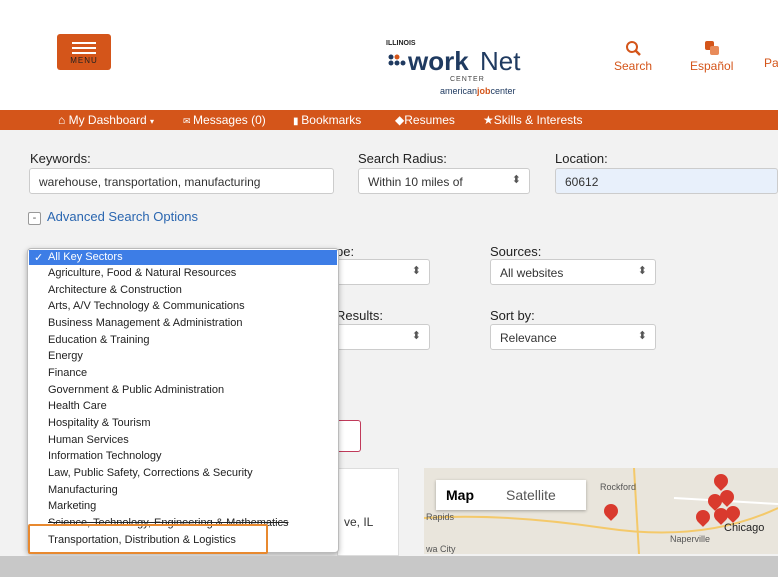  What do you see at coordinates (438, 61) in the screenshot?
I see `logo-work-text: work` at bounding box center [438, 61].